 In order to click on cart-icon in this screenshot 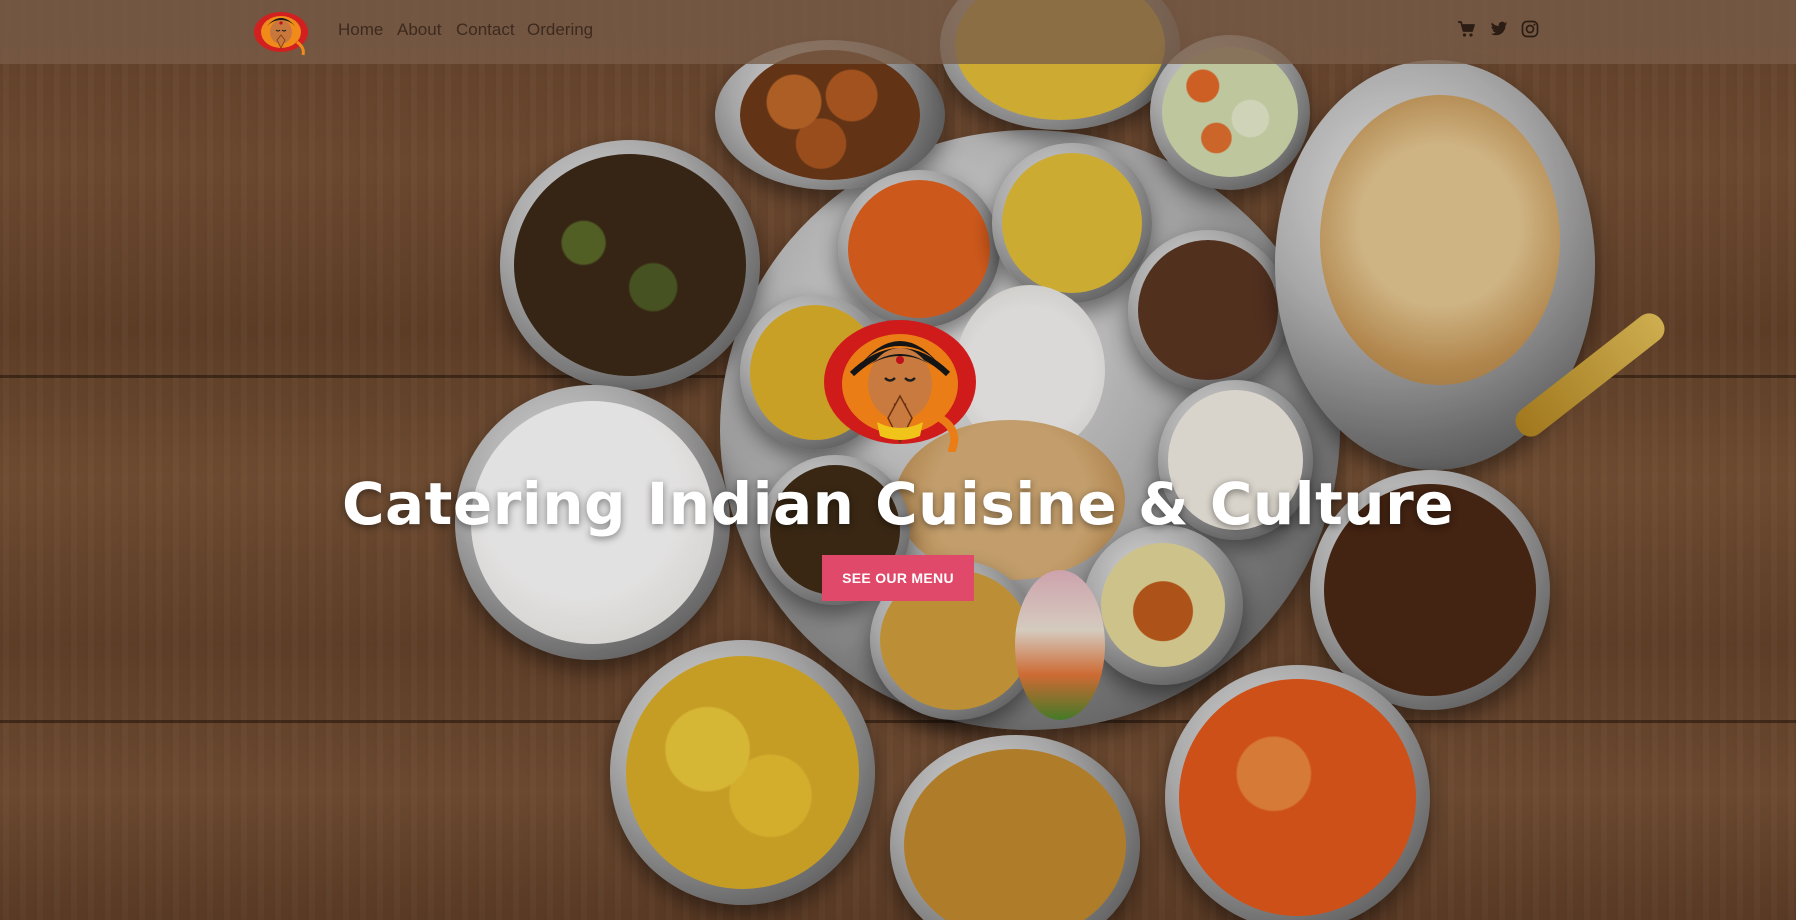, I will do `click(1466, 29)`.